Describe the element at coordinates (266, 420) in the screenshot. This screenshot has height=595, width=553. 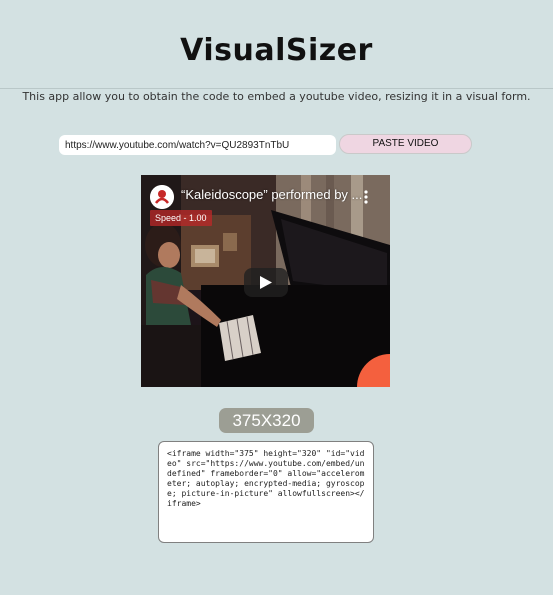
I see `video-size-label: 375X320` at that location.